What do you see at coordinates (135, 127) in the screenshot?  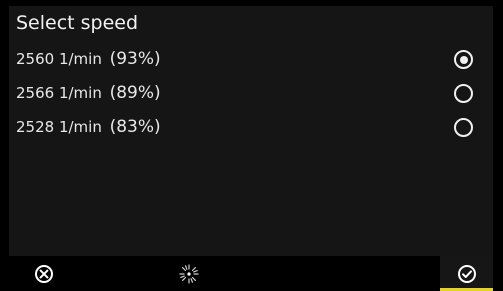 I see `speed-percent: (83%)` at bounding box center [135, 127].